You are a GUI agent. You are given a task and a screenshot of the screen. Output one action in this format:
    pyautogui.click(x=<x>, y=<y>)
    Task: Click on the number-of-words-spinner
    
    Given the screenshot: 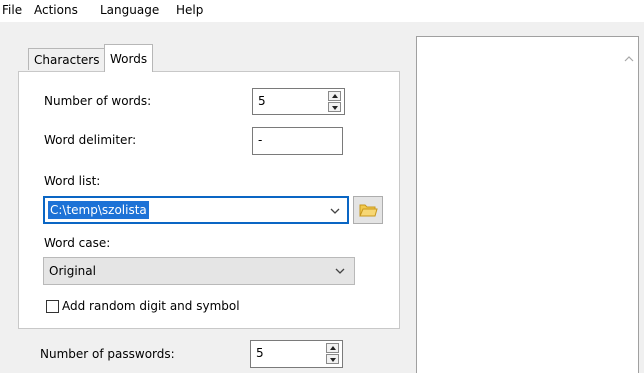 What is the action you would take?
    pyautogui.click(x=334, y=101)
    